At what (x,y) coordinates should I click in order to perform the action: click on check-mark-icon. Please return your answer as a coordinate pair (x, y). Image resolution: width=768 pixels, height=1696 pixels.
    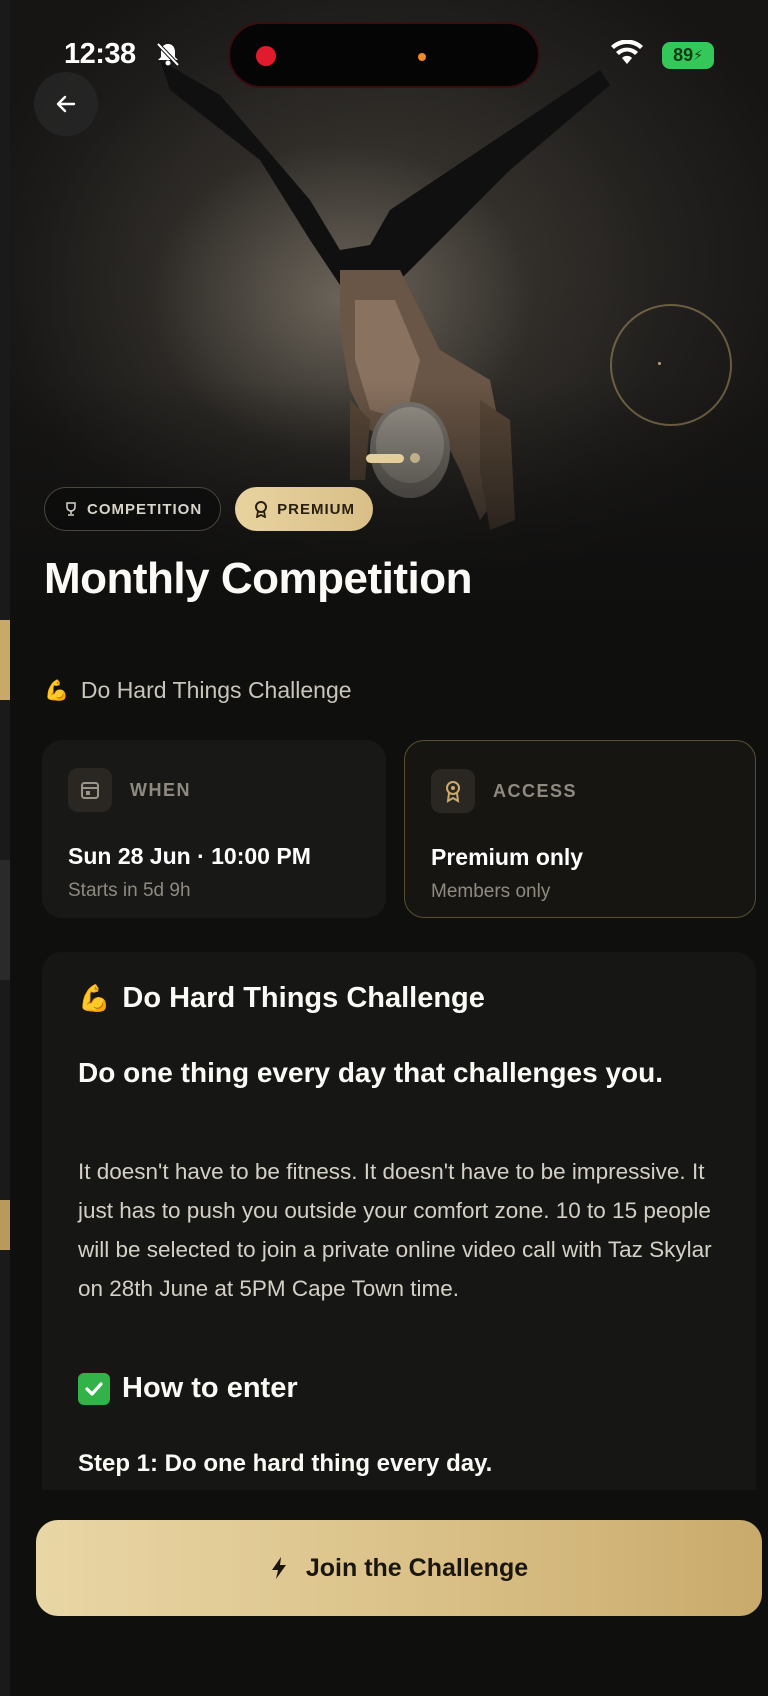
    Looking at the image, I should click on (94, 1388).